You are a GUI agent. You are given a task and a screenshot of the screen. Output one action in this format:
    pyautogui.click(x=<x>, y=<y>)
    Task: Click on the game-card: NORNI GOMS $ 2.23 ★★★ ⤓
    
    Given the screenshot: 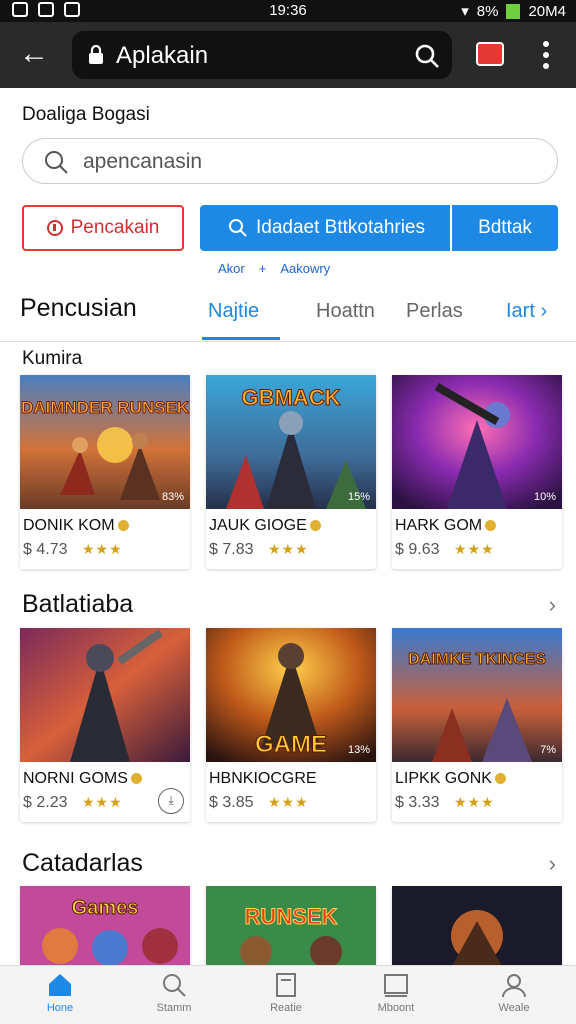 What is the action you would take?
    pyautogui.click(x=105, y=725)
    